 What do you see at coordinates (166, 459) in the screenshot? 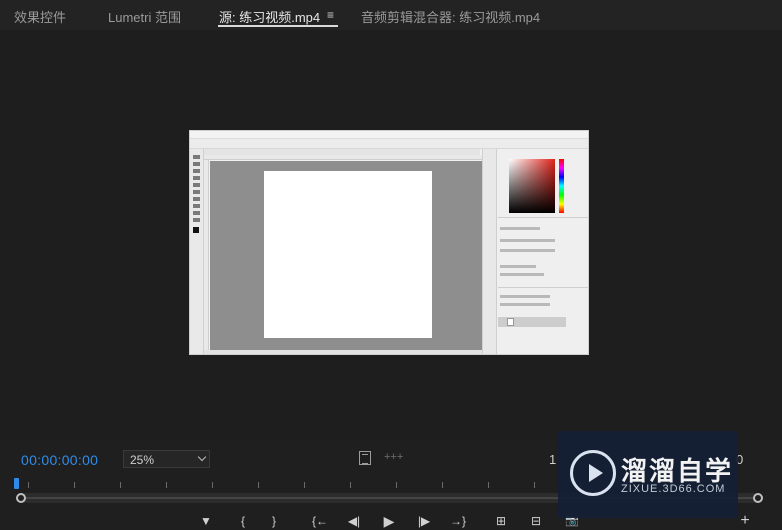
I see `zoom-level-select: 25%` at bounding box center [166, 459].